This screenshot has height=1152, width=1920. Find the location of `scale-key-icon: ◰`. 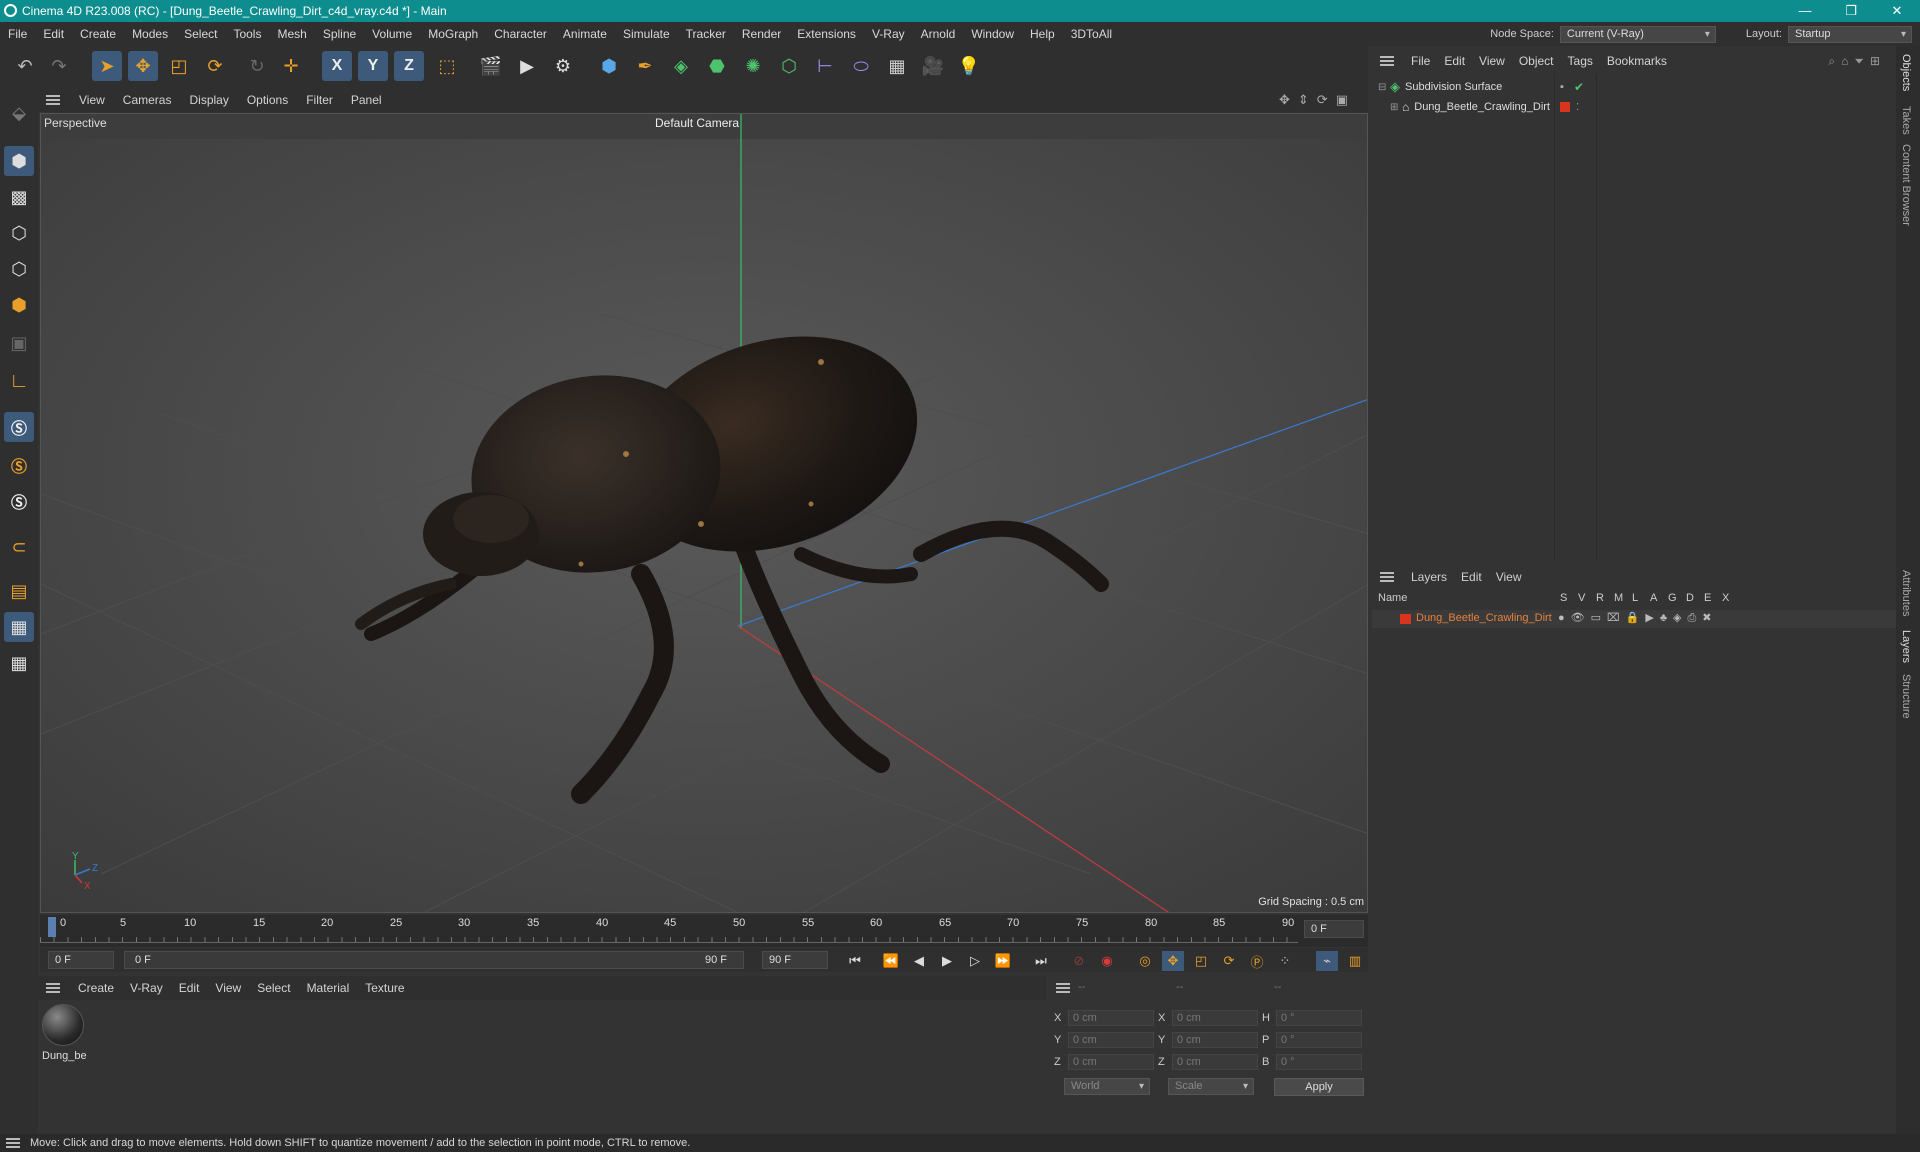

scale-key-icon: ◰ is located at coordinates (1201, 961).